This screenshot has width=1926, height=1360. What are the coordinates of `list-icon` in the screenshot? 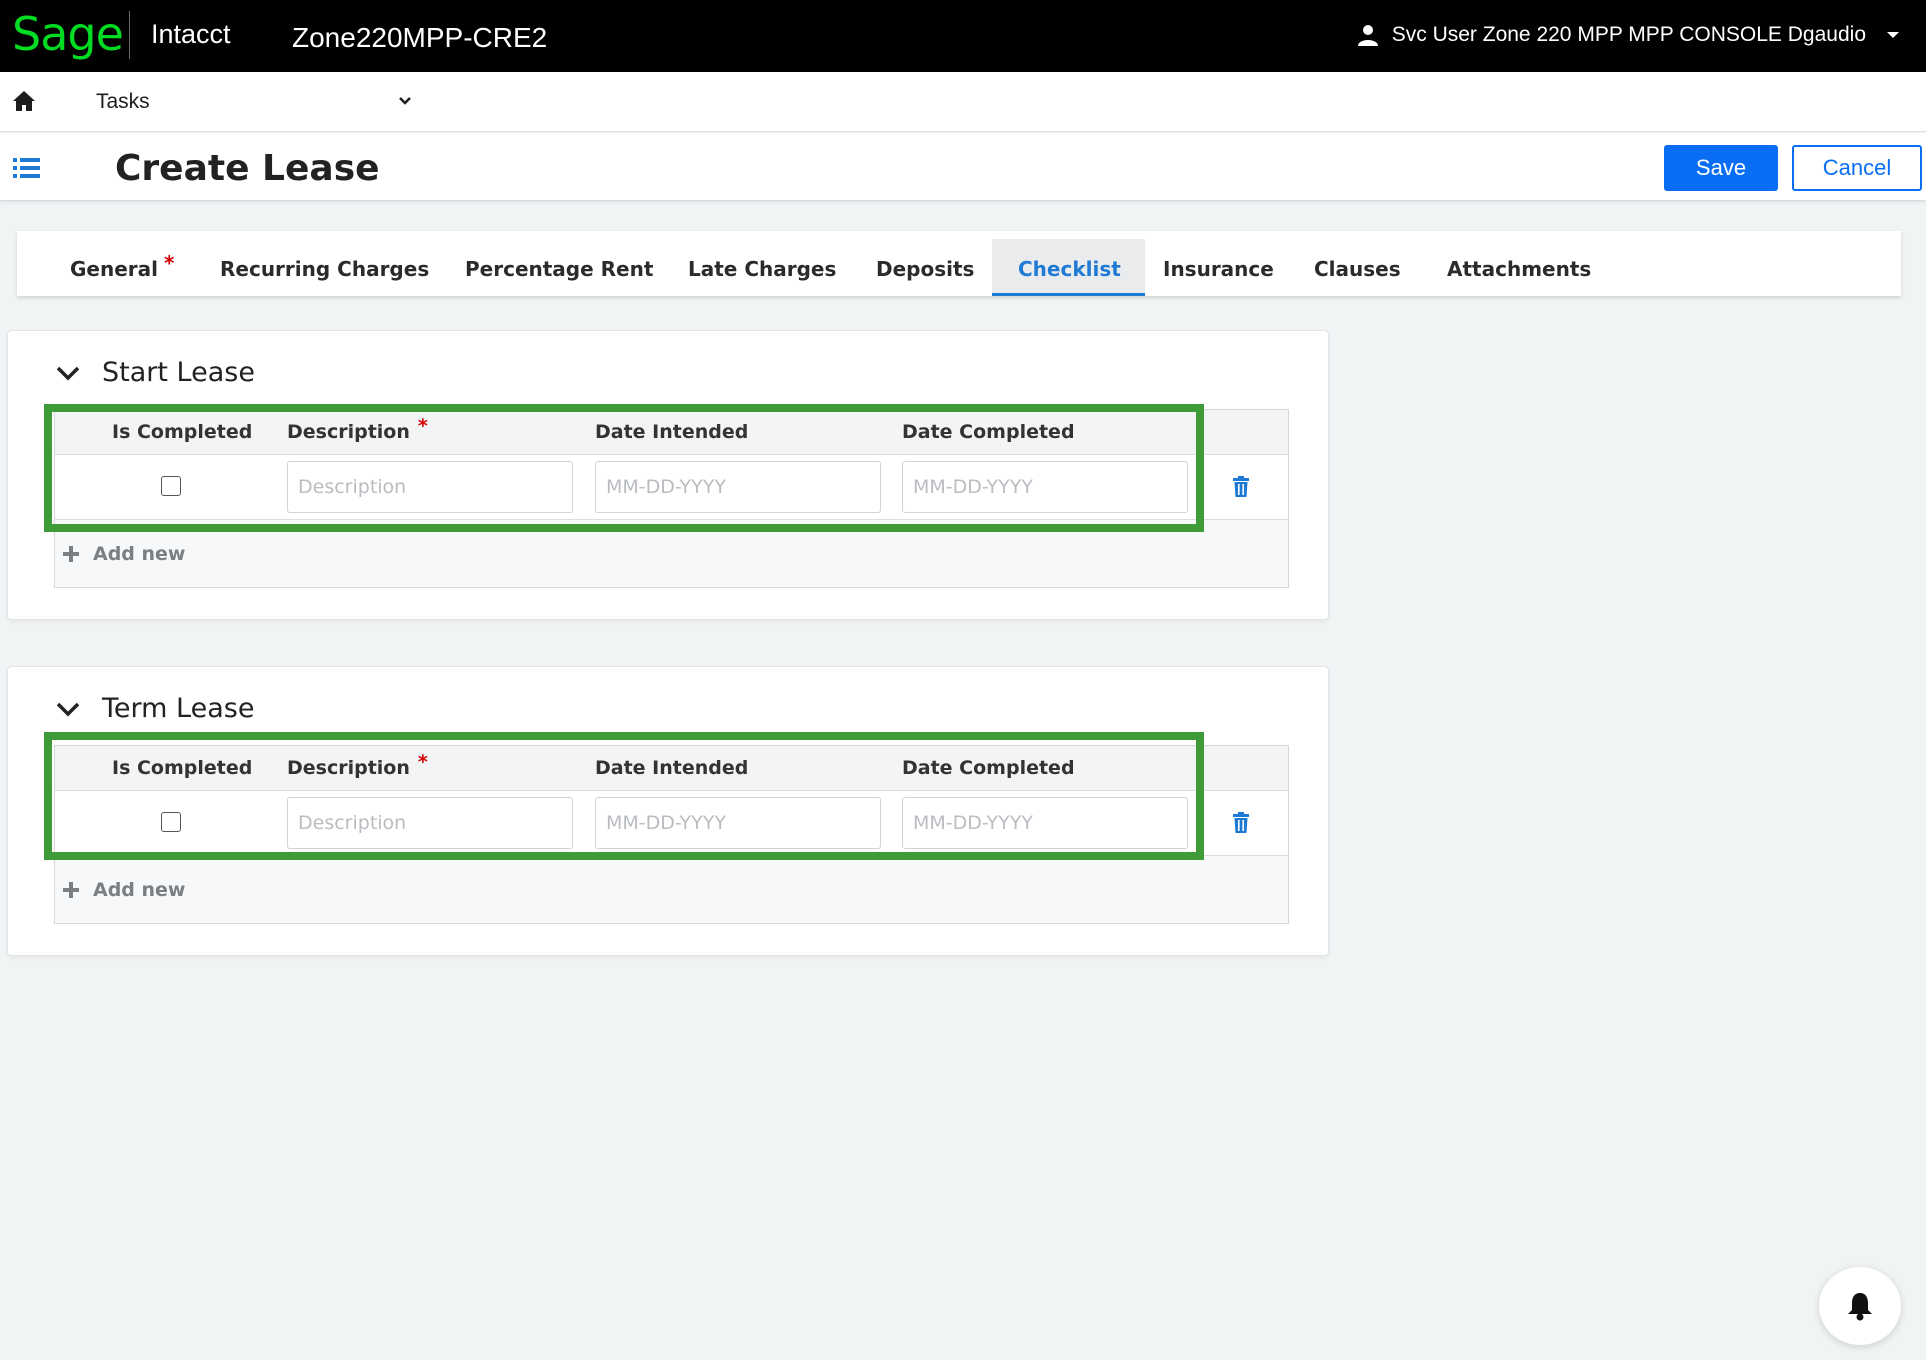 It's located at (27, 168).